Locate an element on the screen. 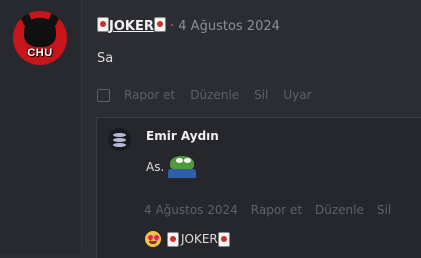 The height and width of the screenshot is (258, 421). reaction-row: JOKER is located at coordinates (188, 239).